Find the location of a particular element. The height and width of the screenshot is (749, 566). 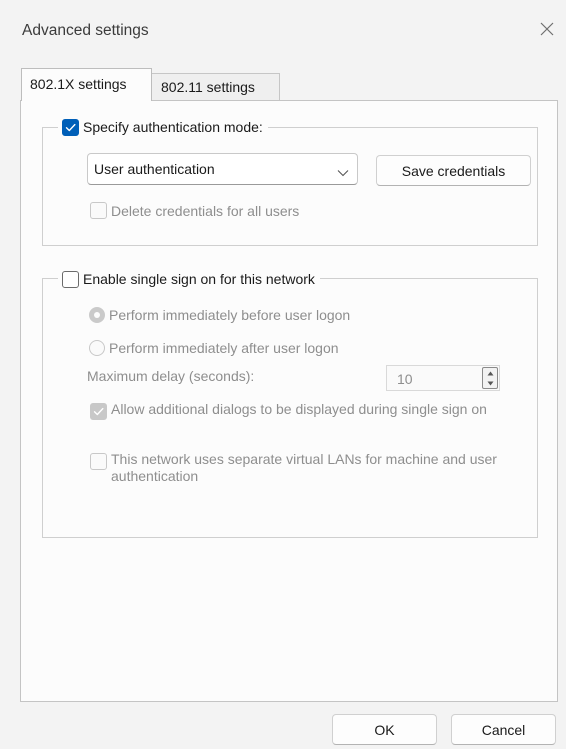

delete-credentials-checkbox: Delete credentials for all users is located at coordinates (194, 210).